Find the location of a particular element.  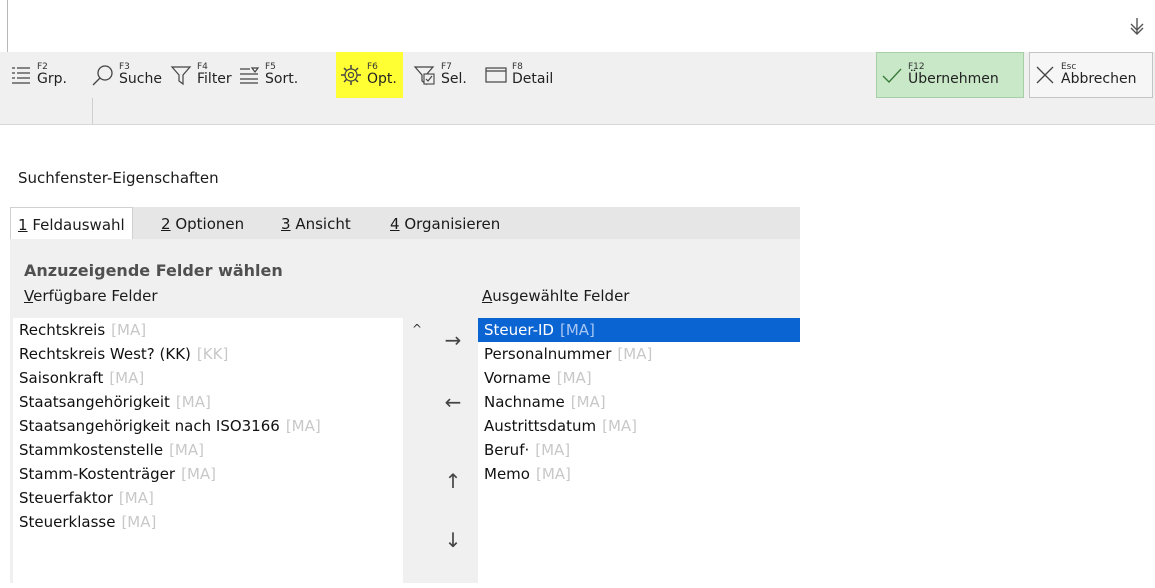

list-item: Stamm-Kostenträger [MA] is located at coordinates (208, 474).